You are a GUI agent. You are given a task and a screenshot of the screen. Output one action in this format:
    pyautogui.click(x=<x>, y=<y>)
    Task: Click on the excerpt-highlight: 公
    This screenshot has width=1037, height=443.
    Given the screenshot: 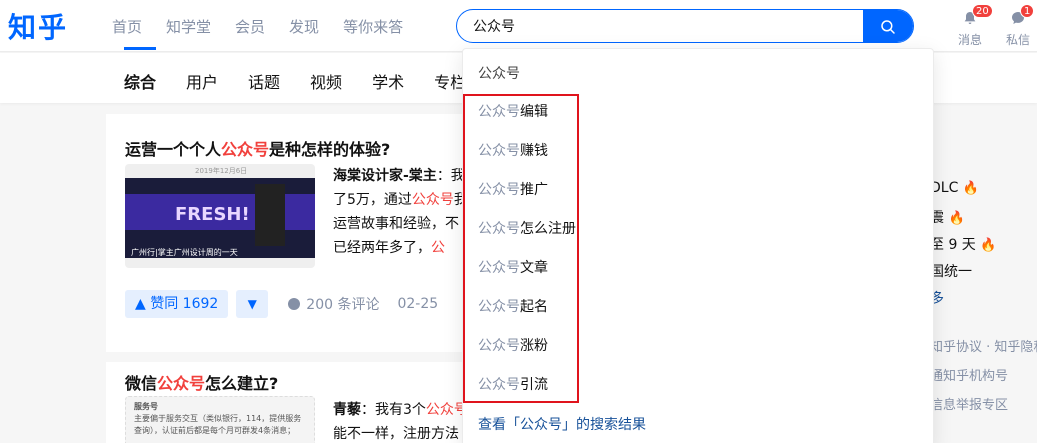 What is the action you would take?
    pyautogui.click(x=438, y=248)
    